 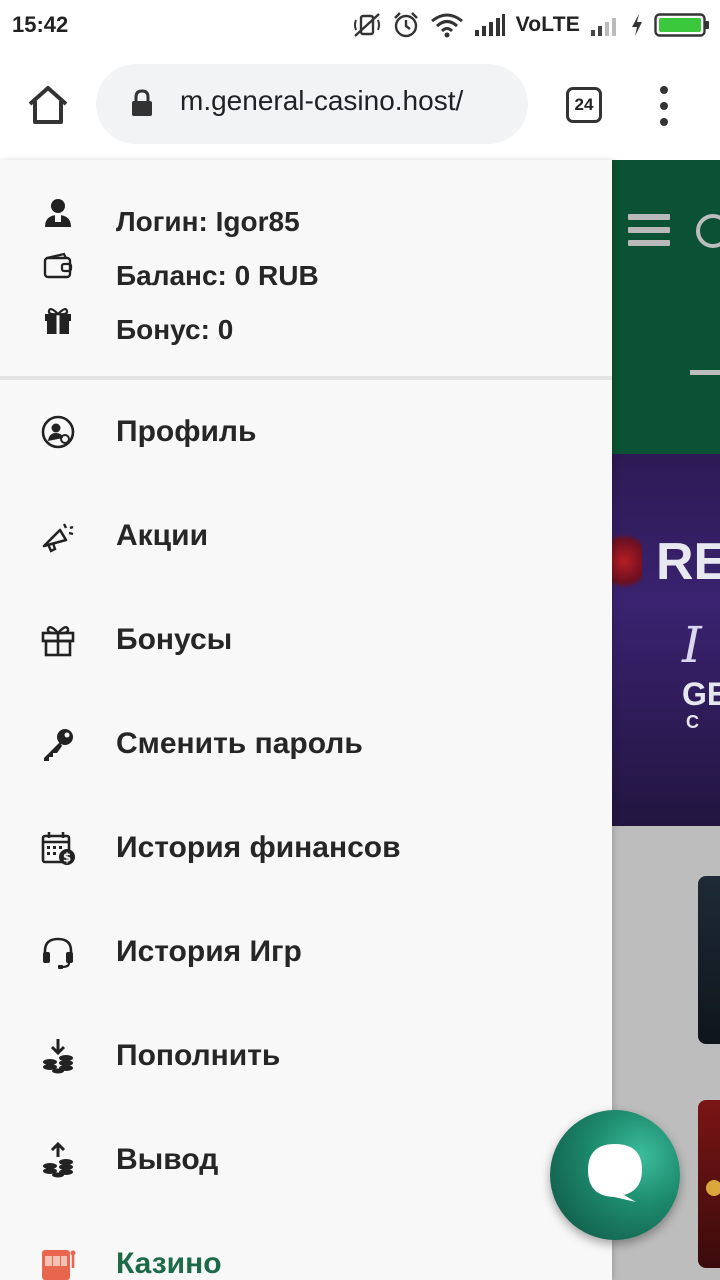 I want to click on key-icon, so click(x=58, y=745).